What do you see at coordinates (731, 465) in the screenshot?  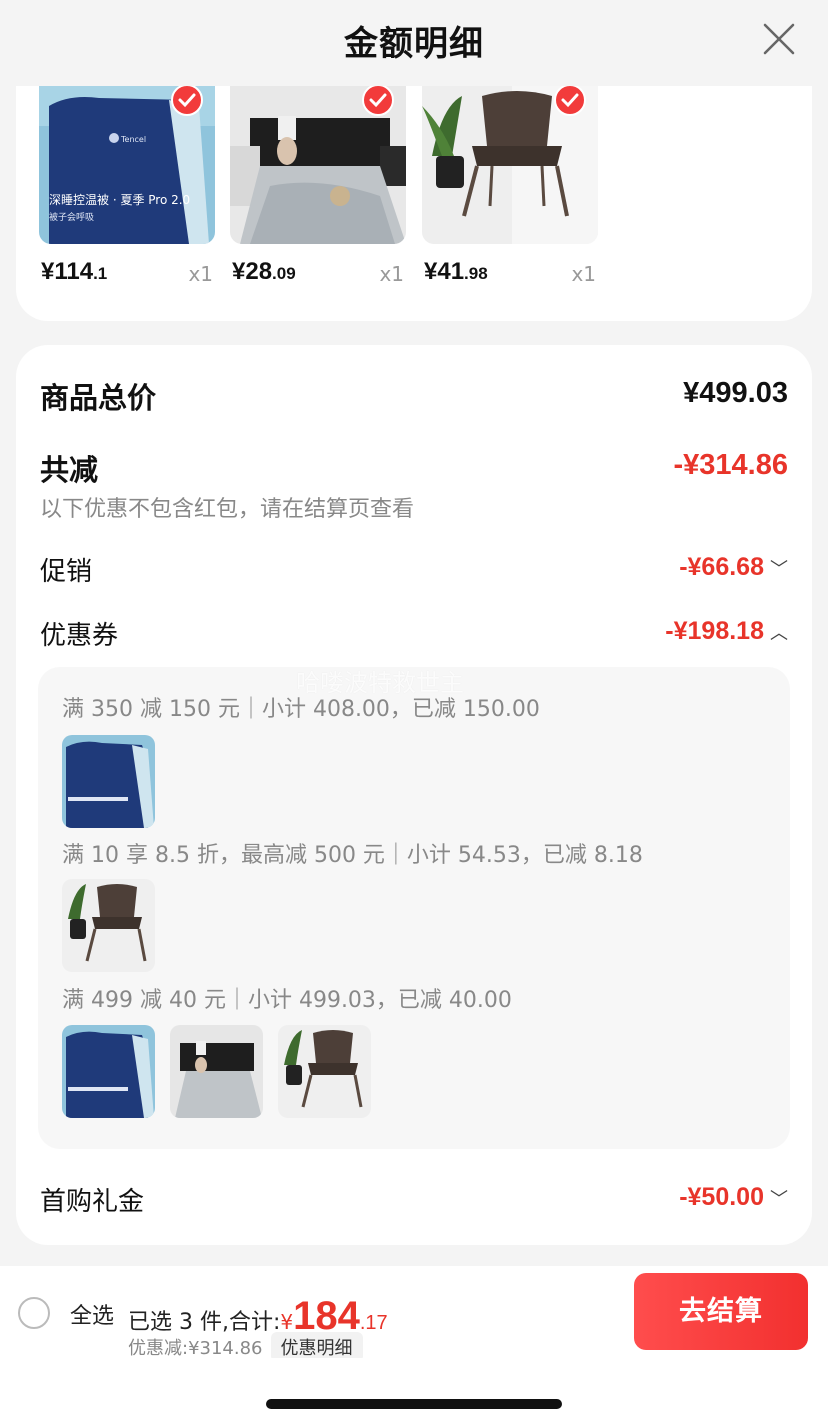 I see `total-reduce-value: -¥314.86` at bounding box center [731, 465].